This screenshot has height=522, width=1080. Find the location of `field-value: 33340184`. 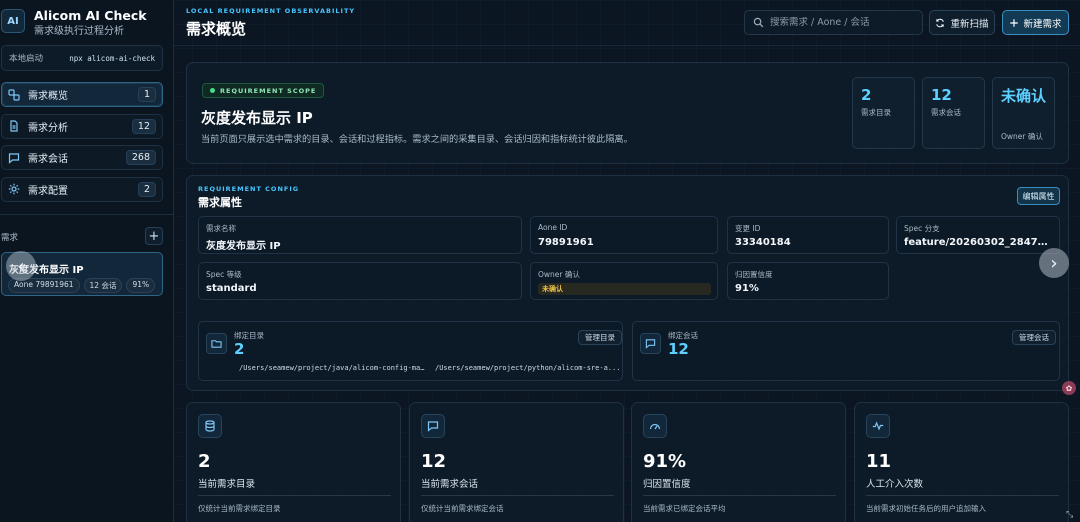

field-value: 33340184 is located at coordinates (763, 242).